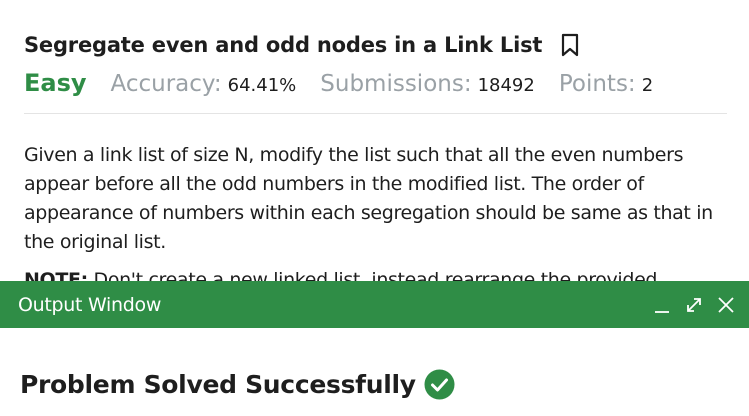  Describe the element at coordinates (55, 83) in the screenshot. I see `difficulty-badge: Easy` at that location.